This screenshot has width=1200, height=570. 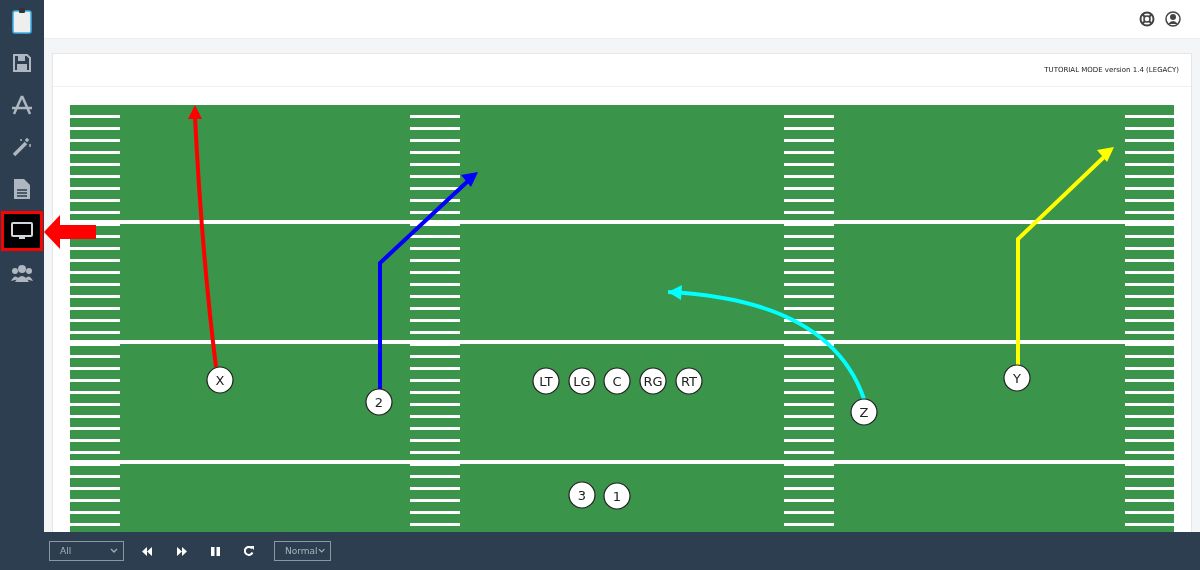 What do you see at coordinates (1017, 378) in the screenshot?
I see `player-marker: Y` at bounding box center [1017, 378].